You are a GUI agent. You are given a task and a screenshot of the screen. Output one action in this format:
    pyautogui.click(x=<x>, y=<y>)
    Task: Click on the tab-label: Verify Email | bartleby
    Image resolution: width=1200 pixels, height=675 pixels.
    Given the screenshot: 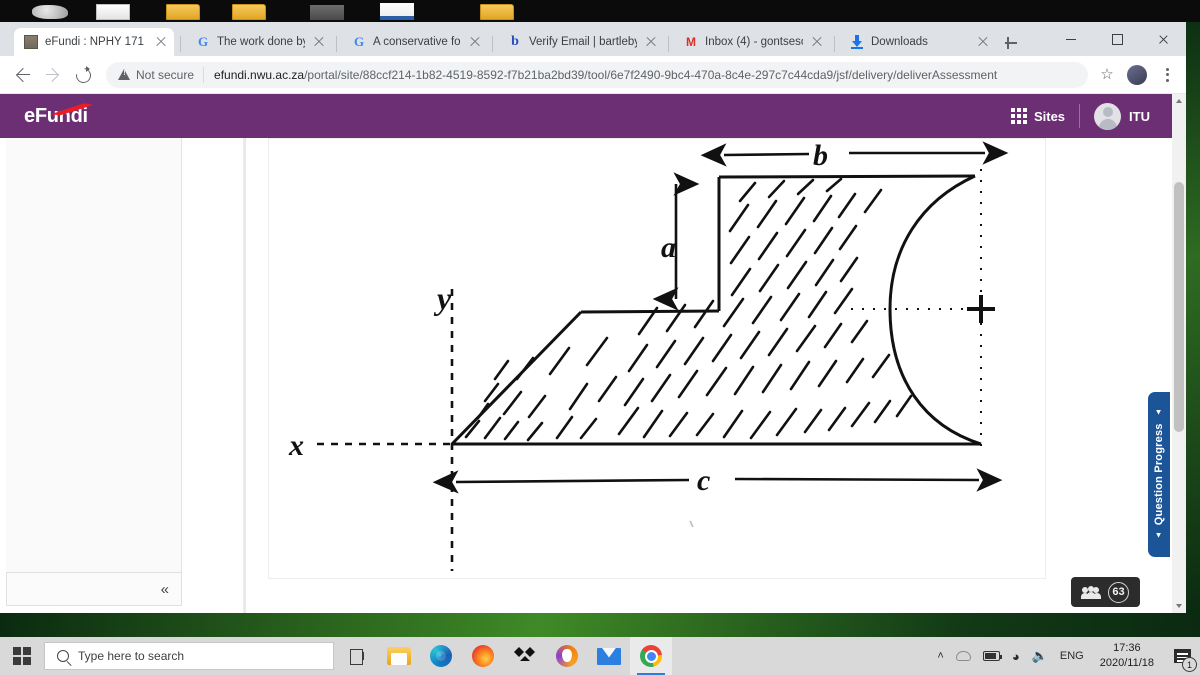 What is the action you would take?
    pyautogui.click(x=583, y=42)
    